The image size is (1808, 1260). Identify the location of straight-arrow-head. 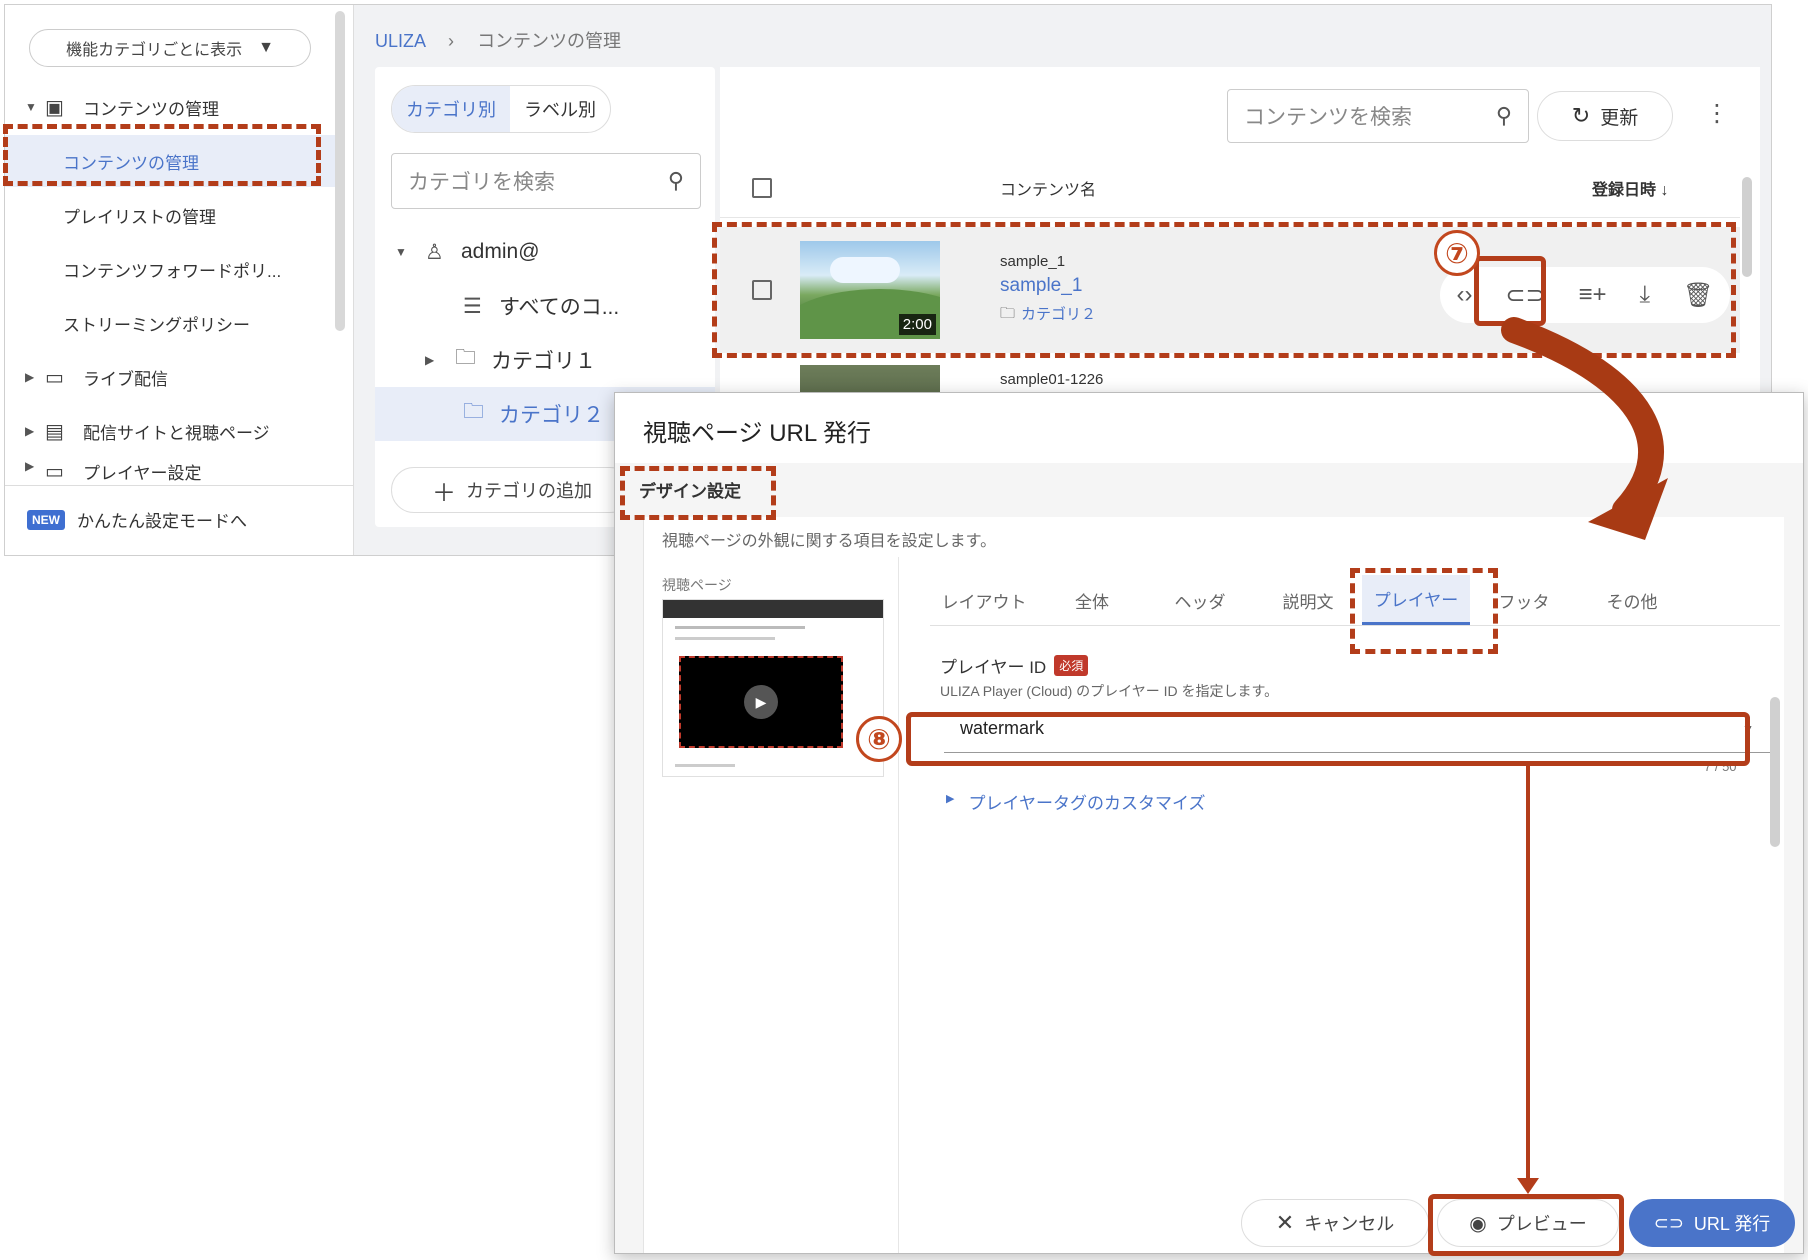
(1528, 1186).